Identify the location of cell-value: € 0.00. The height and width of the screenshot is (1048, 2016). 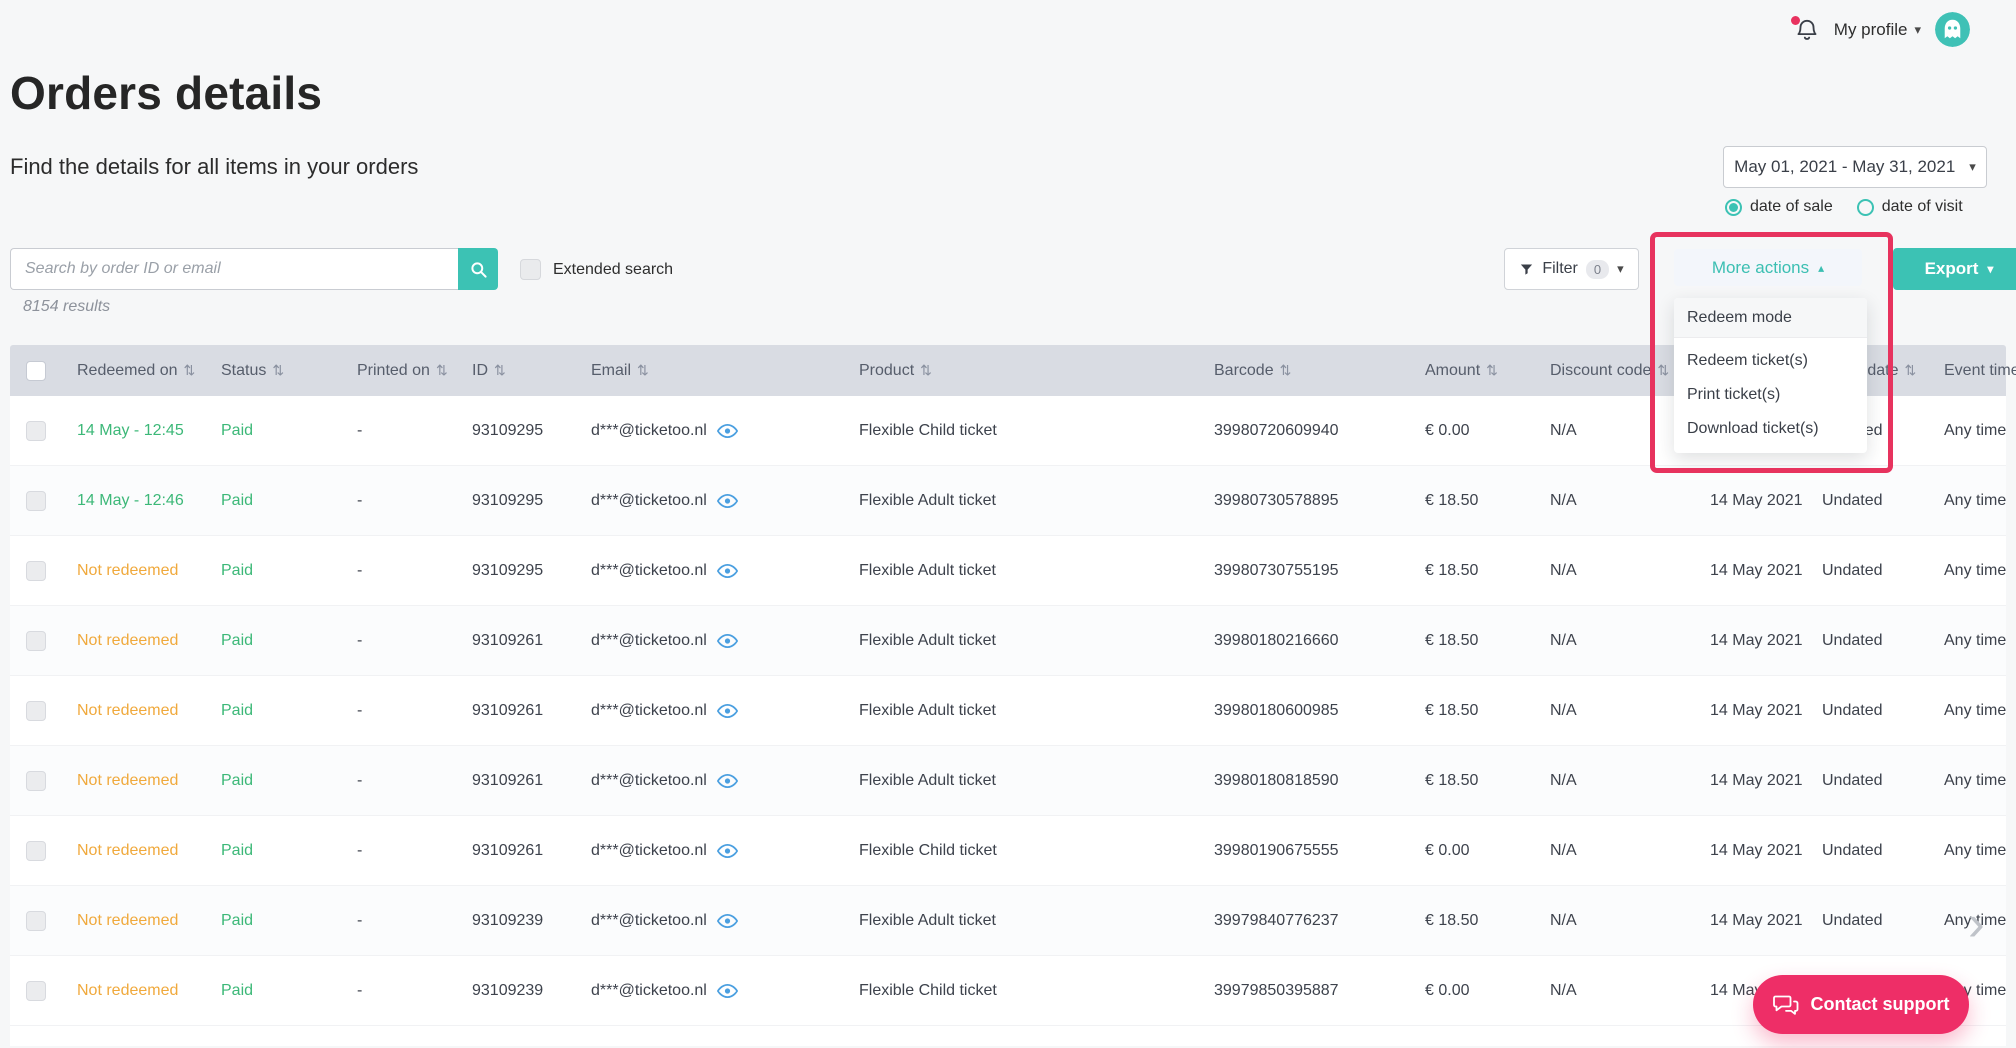
(1447, 990).